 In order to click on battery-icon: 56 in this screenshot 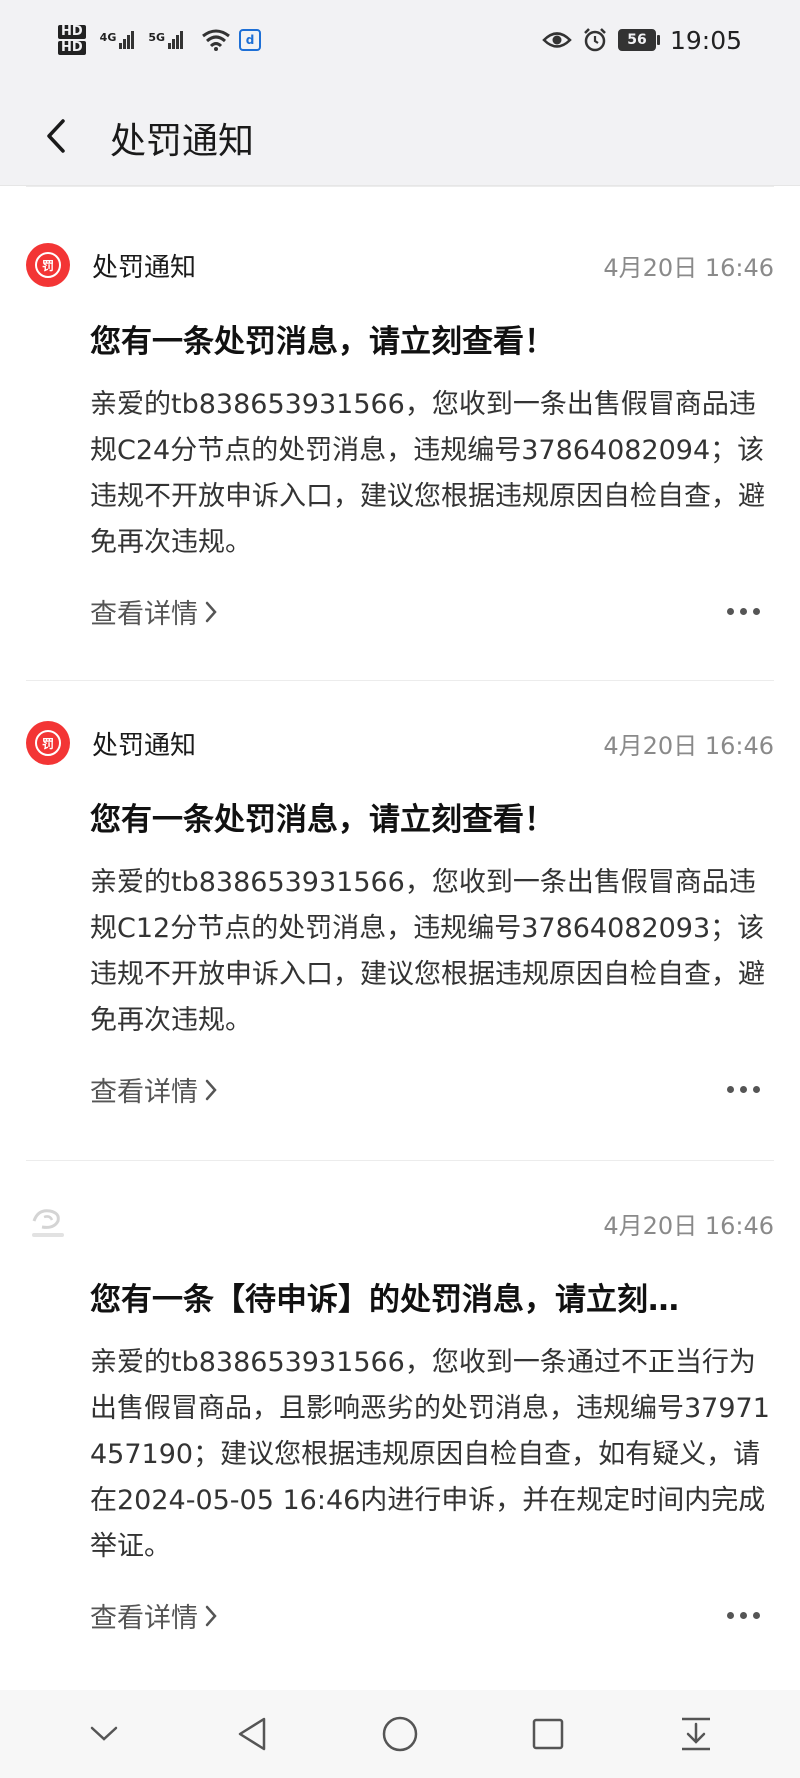, I will do `click(638, 40)`.